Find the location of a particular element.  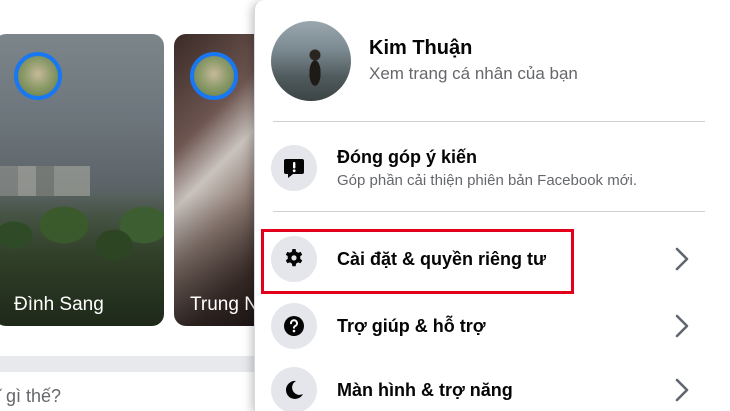

post-composer-hint: ĩ gì thế? is located at coordinates (31, 396).